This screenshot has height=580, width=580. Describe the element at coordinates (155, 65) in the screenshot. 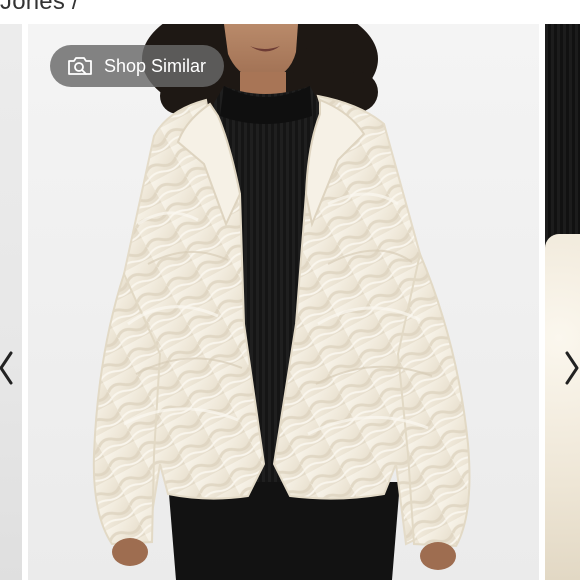

I see `shop-similar-label: Shop Similar` at that location.